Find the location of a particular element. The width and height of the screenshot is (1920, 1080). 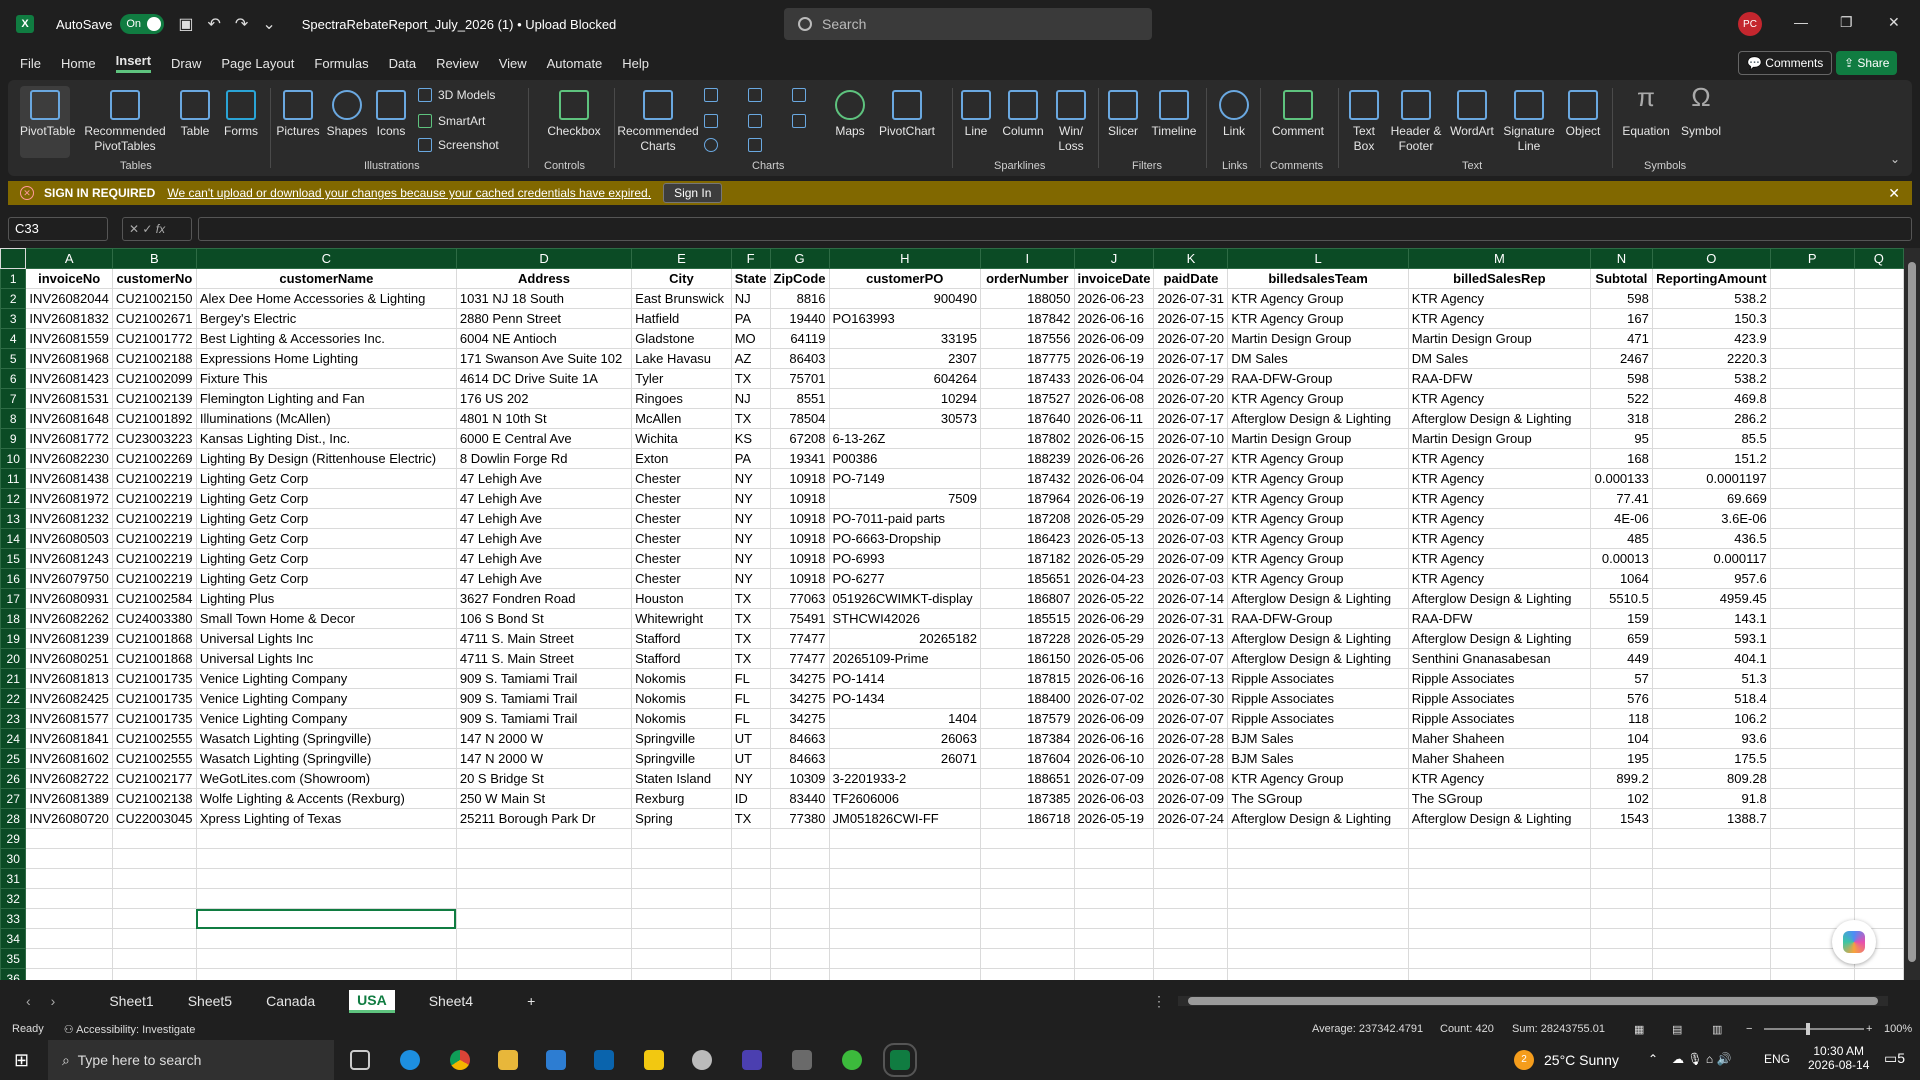

cell: 69.669 is located at coordinates (1711, 498).